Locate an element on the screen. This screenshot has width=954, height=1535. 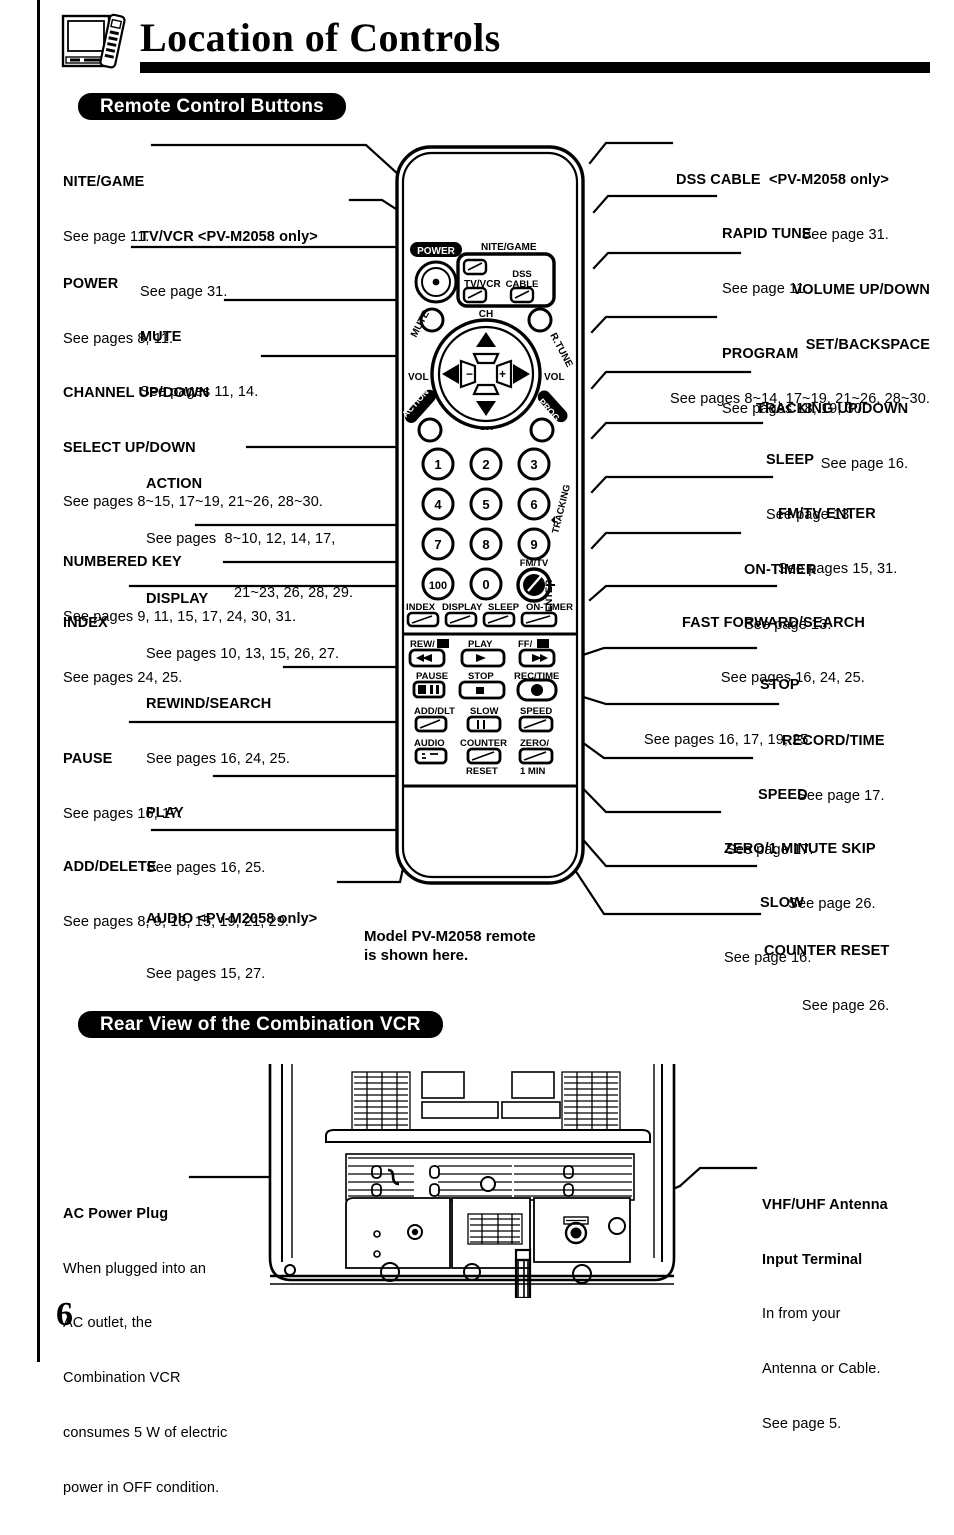
svg-text: REW/ is located at coordinates (422, 644).